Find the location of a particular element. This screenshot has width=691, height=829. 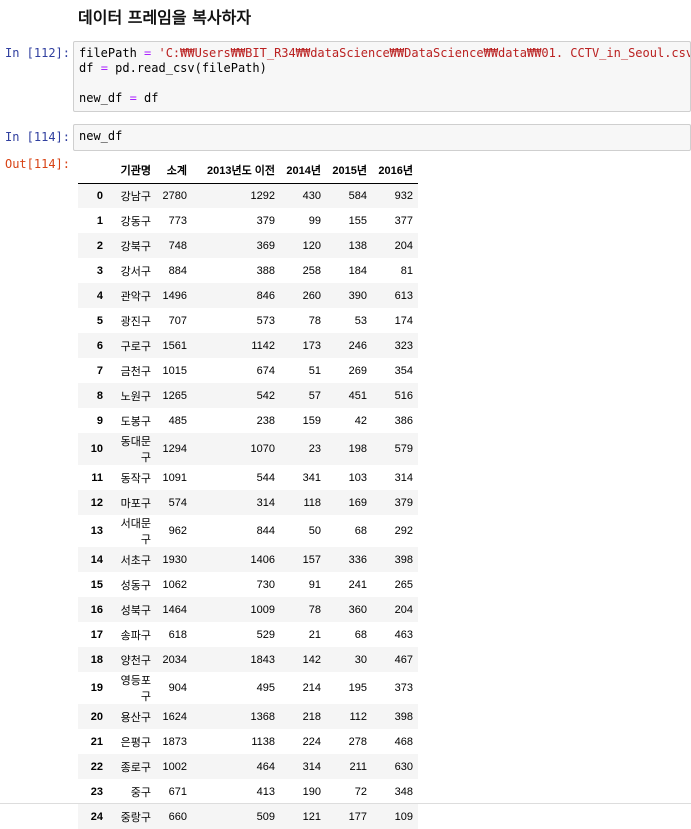

table-row: 21 은평구 1873 1138 224 278 468 is located at coordinates (248, 741).